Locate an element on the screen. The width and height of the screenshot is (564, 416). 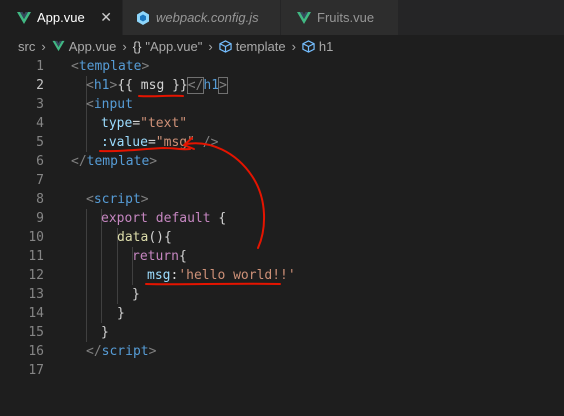
line-number: 5 is located at coordinates (40, 142).